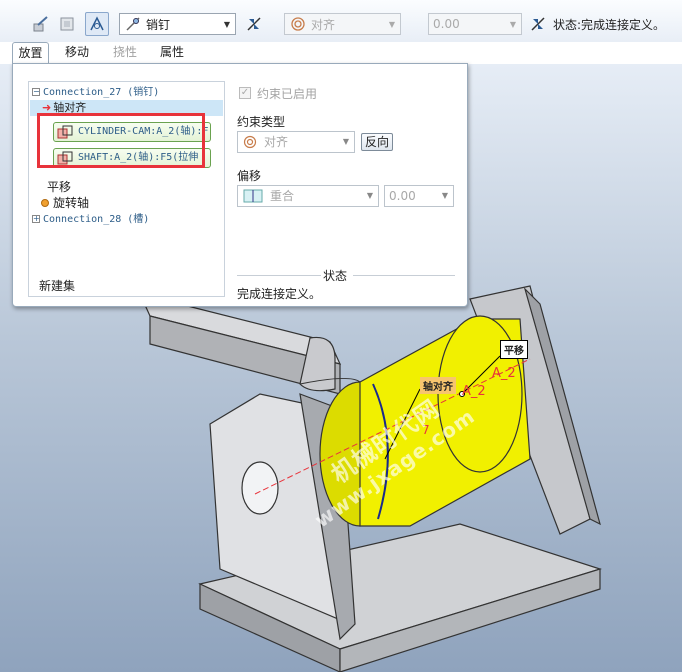  What do you see at coordinates (538, 24) in the screenshot?
I see `flip-offset-icon` at bounding box center [538, 24].